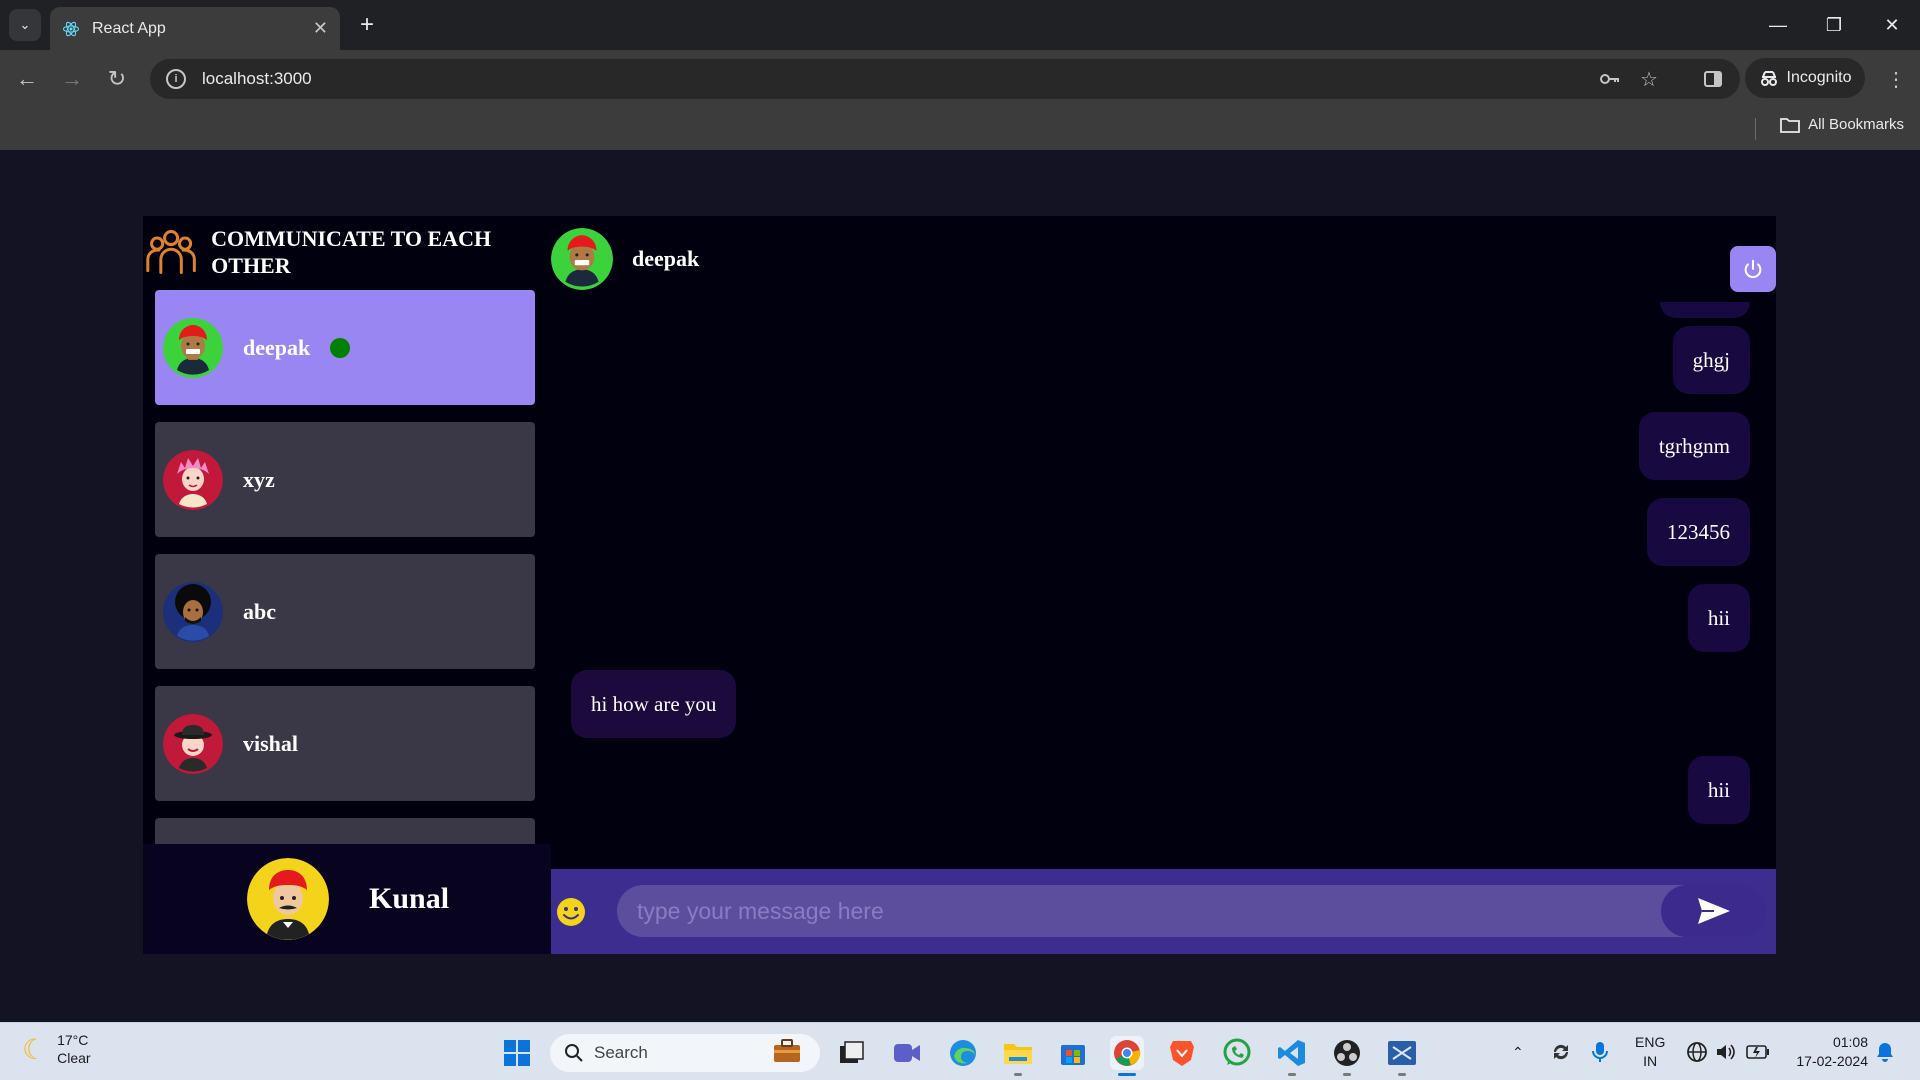 Image resolution: width=1920 pixels, height=1080 pixels. What do you see at coordinates (345, 831) in the screenshot?
I see `contact-item-partial` at bounding box center [345, 831].